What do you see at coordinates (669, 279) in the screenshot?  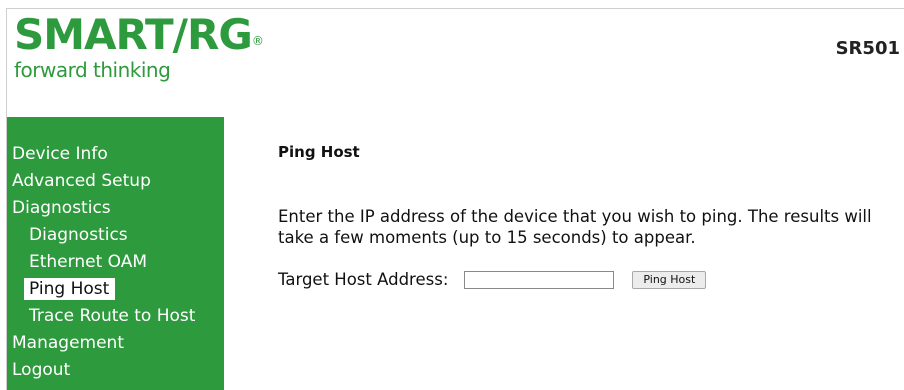 I see `ping-host-button: Ping Host` at bounding box center [669, 279].